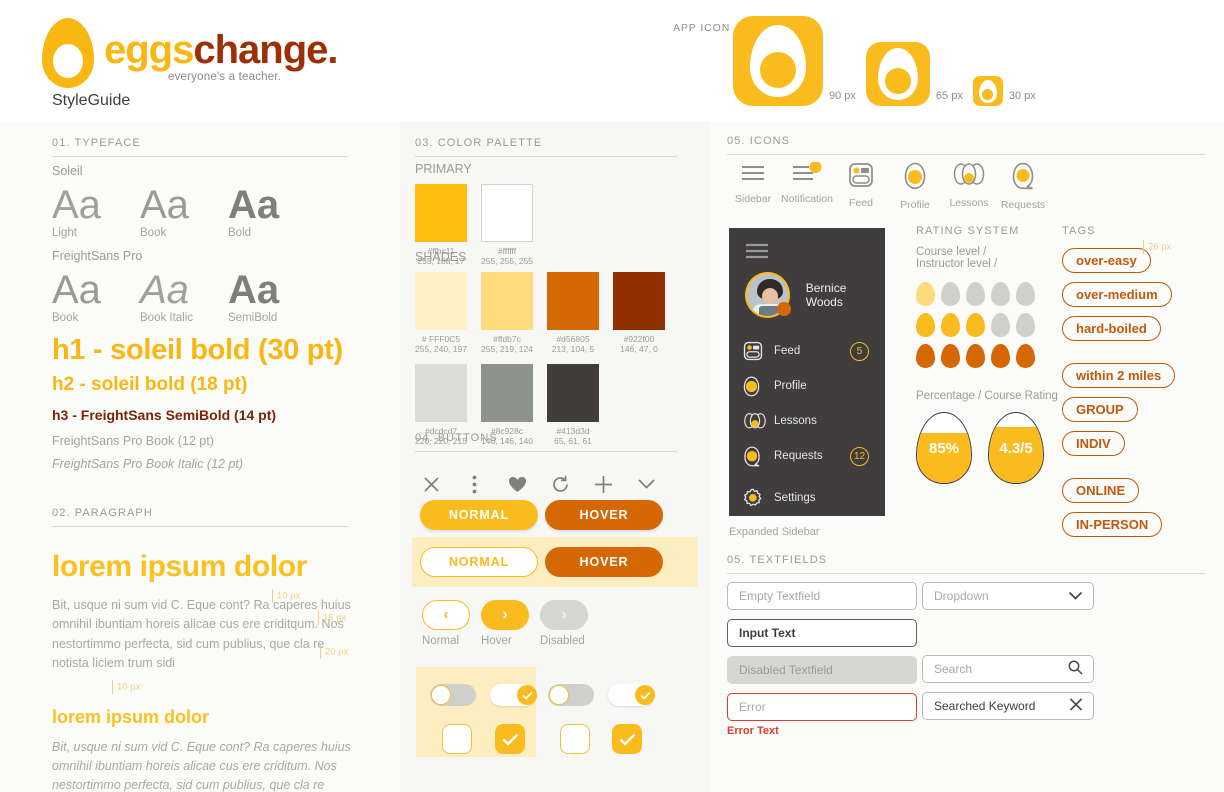 The height and width of the screenshot is (792, 1224). What do you see at coordinates (861, 175) in the screenshot?
I see `feed-icon` at bounding box center [861, 175].